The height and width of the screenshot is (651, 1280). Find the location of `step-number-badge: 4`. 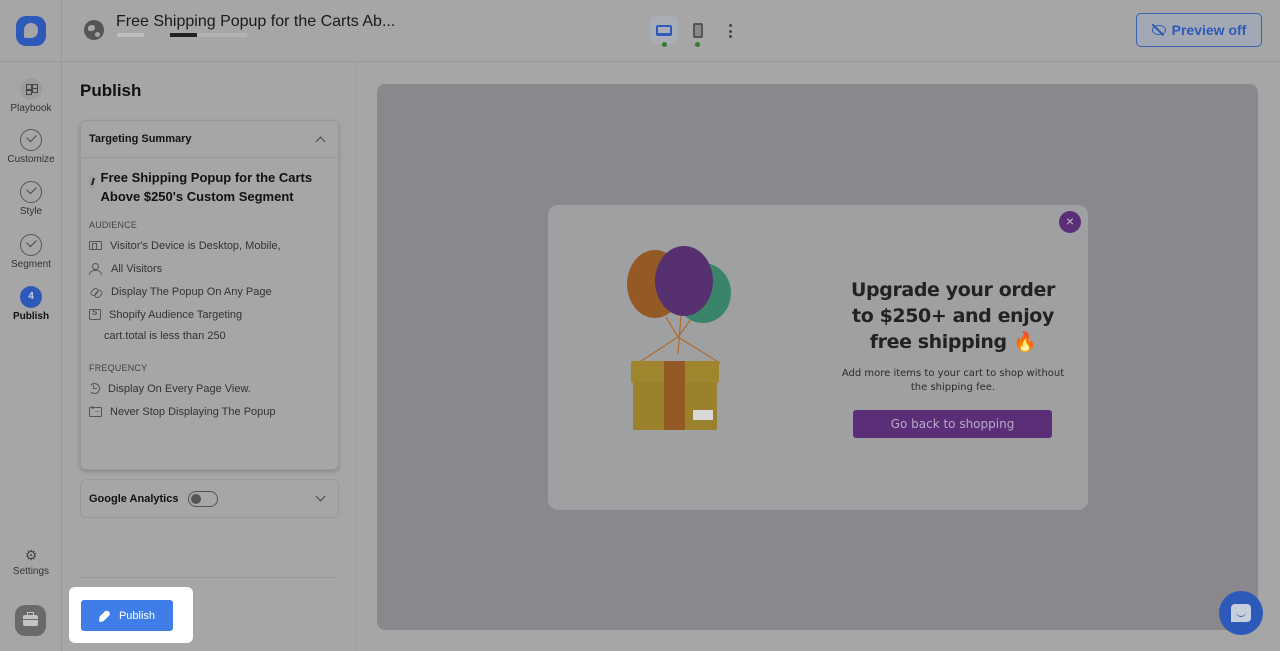

step-number-badge: 4 is located at coordinates (31, 297).